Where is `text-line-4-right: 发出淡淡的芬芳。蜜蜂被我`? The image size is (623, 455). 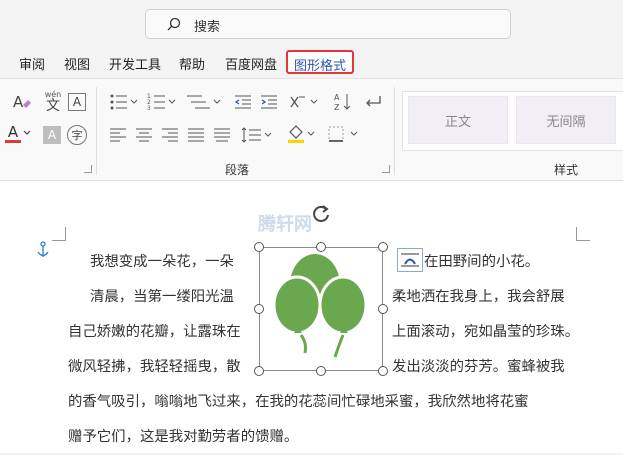 text-line-4-right: 发出淡淡的芬芳。蜜蜂被我 is located at coordinates (478, 367).